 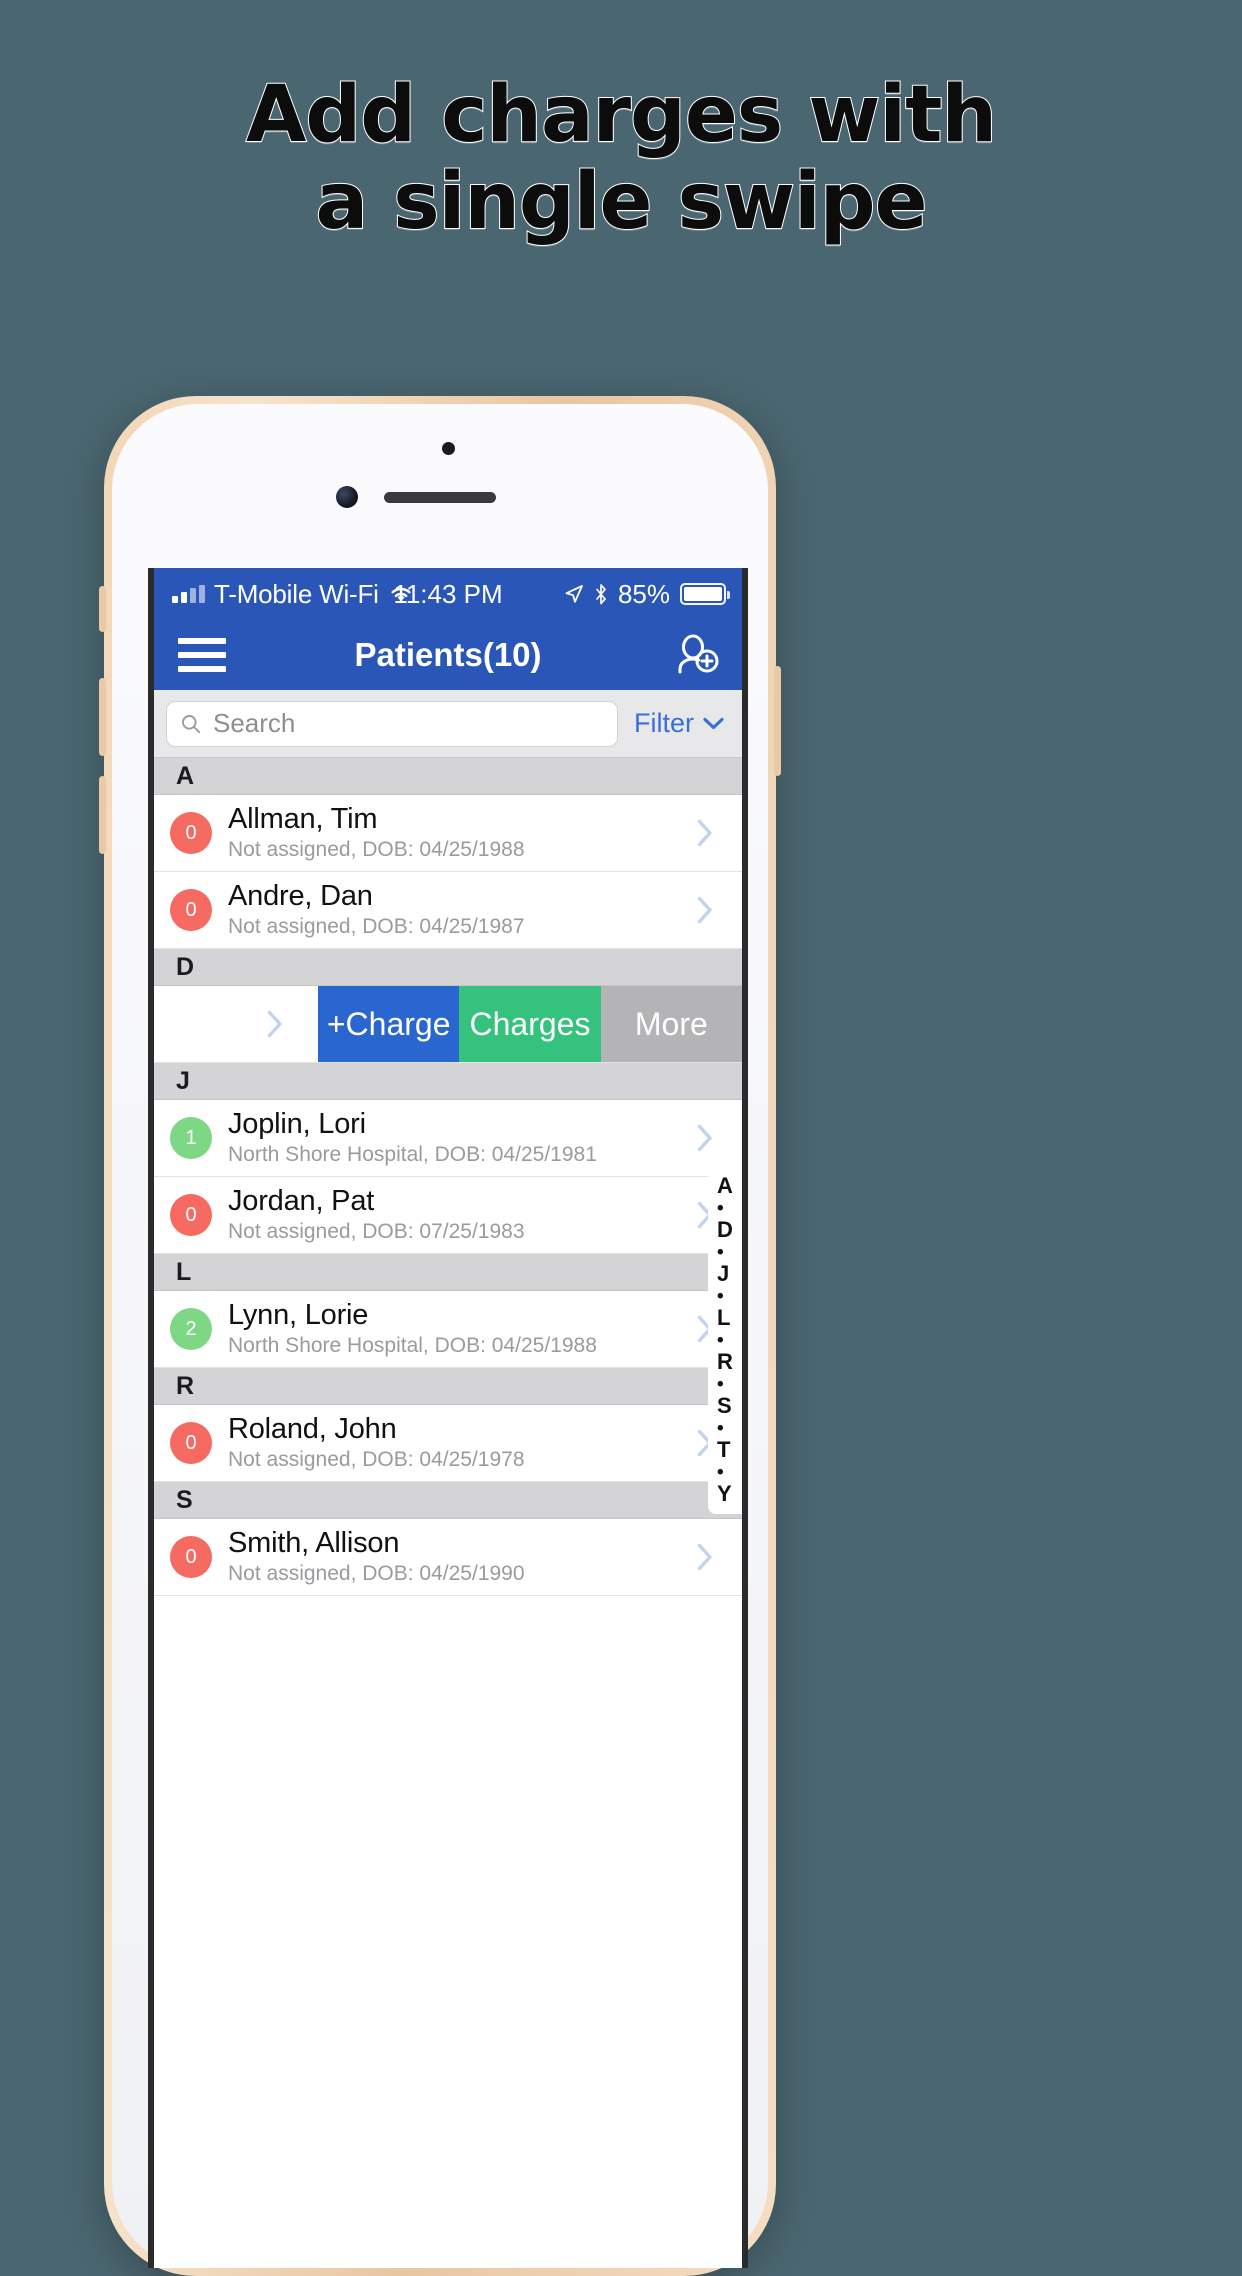 I want to click on patient-details: Not assigned, DOB: 04/25/1987, so click(x=376, y=927).